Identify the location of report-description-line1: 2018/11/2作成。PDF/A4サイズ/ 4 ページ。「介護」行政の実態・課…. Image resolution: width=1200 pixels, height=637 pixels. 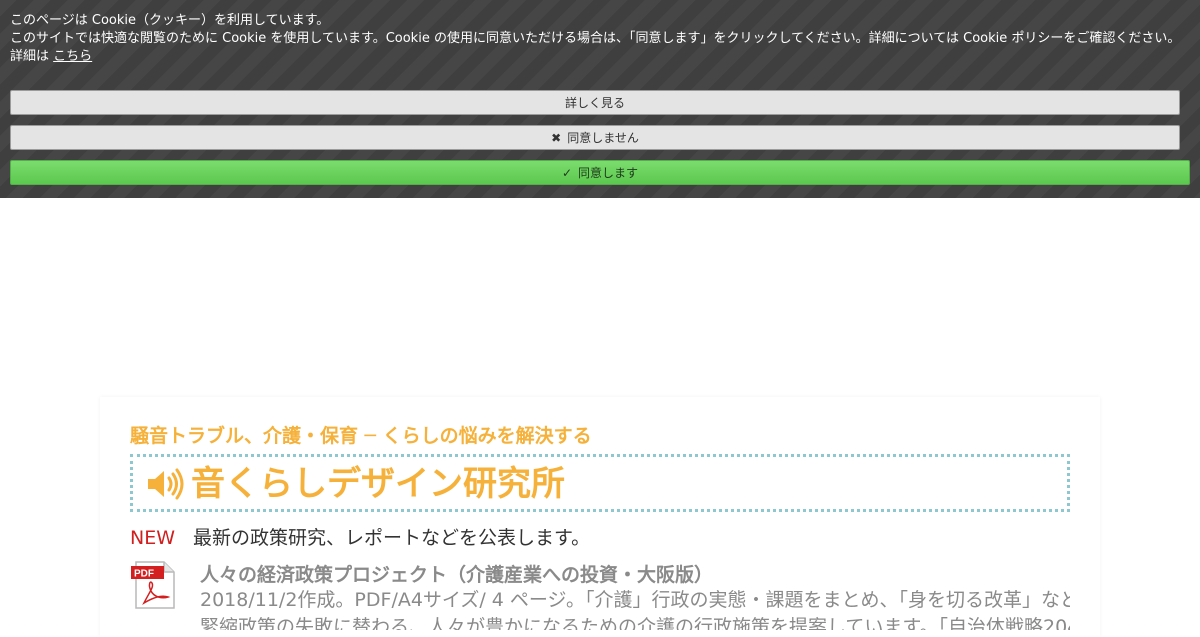
(635, 600).